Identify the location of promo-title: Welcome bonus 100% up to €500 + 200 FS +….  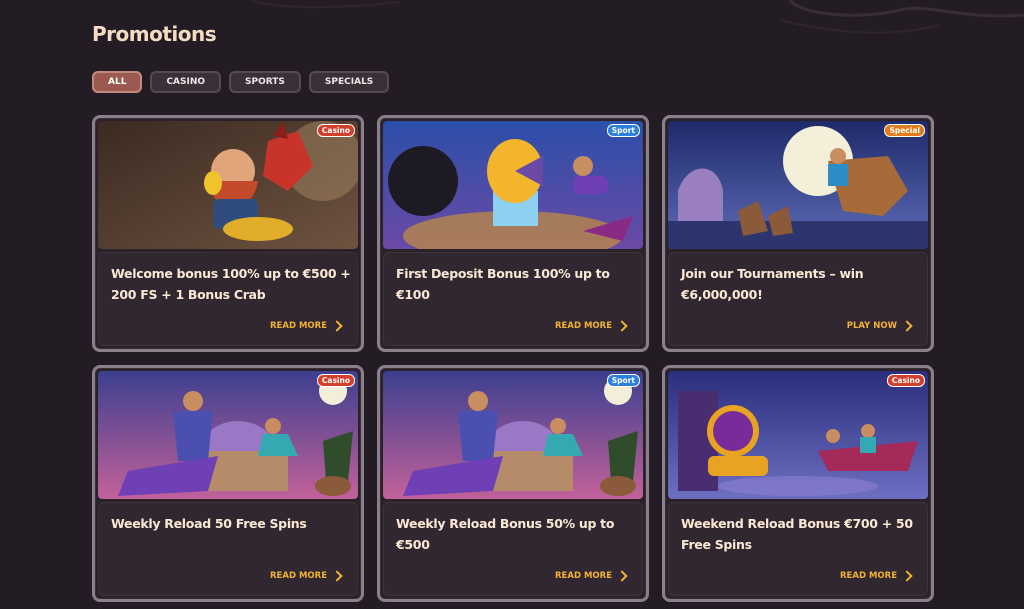
(231, 284).